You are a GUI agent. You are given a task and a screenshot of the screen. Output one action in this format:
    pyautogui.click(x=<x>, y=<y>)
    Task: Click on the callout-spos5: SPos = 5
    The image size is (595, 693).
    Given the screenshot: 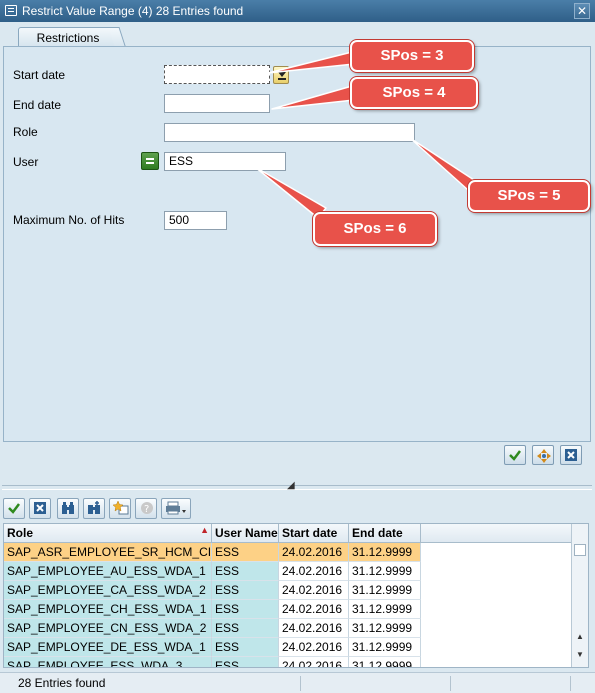 What is the action you would take?
    pyautogui.click(x=529, y=196)
    